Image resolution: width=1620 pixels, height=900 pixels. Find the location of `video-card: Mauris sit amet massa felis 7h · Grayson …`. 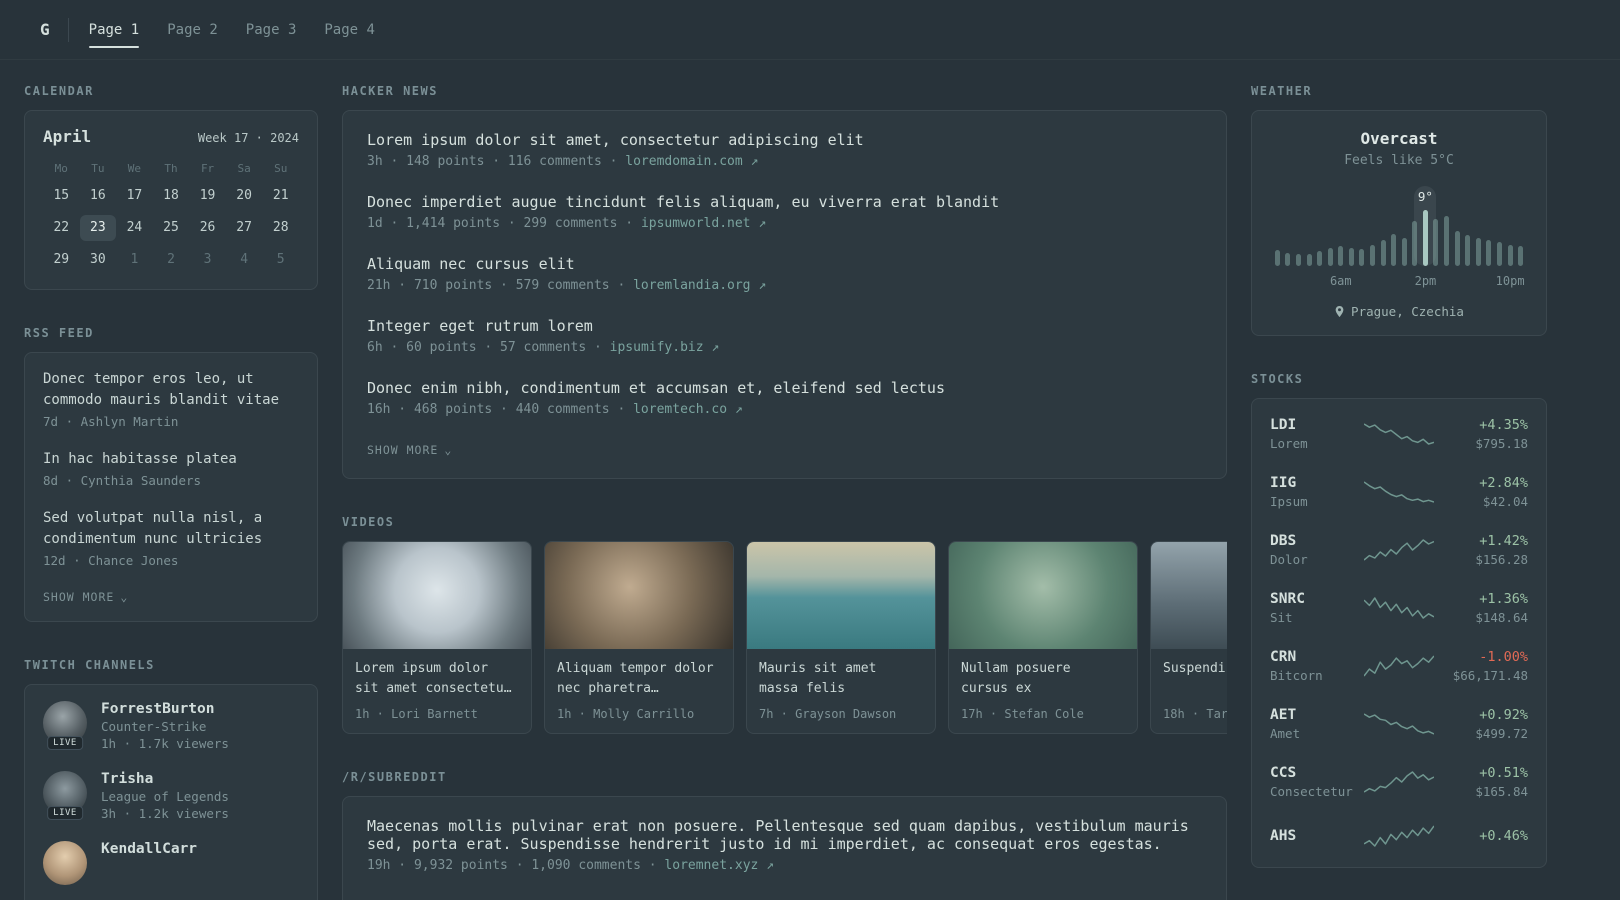

video-card: Mauris sit amet massa felis 7h · Grayson … is located at coordinates (841, 638).